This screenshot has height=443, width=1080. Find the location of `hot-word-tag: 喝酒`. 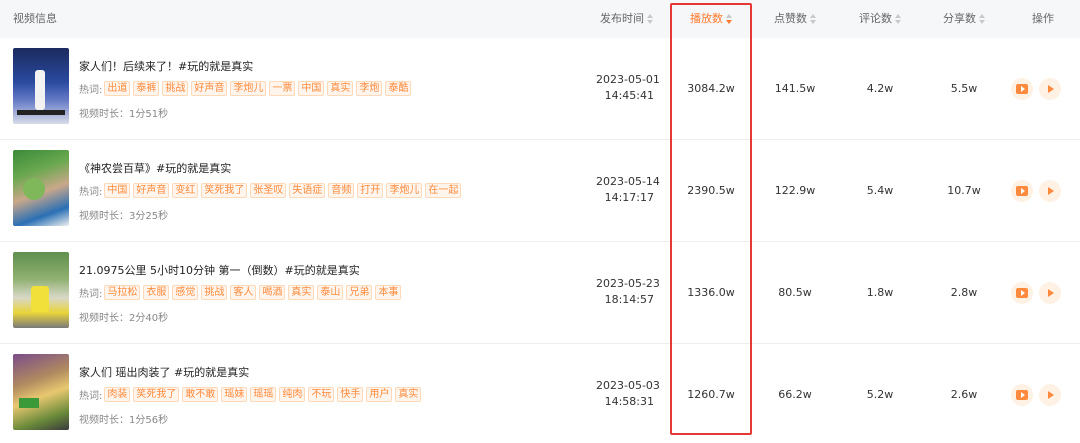

hot-word-tag: 喝酒 is located at coordinates (272, 292).